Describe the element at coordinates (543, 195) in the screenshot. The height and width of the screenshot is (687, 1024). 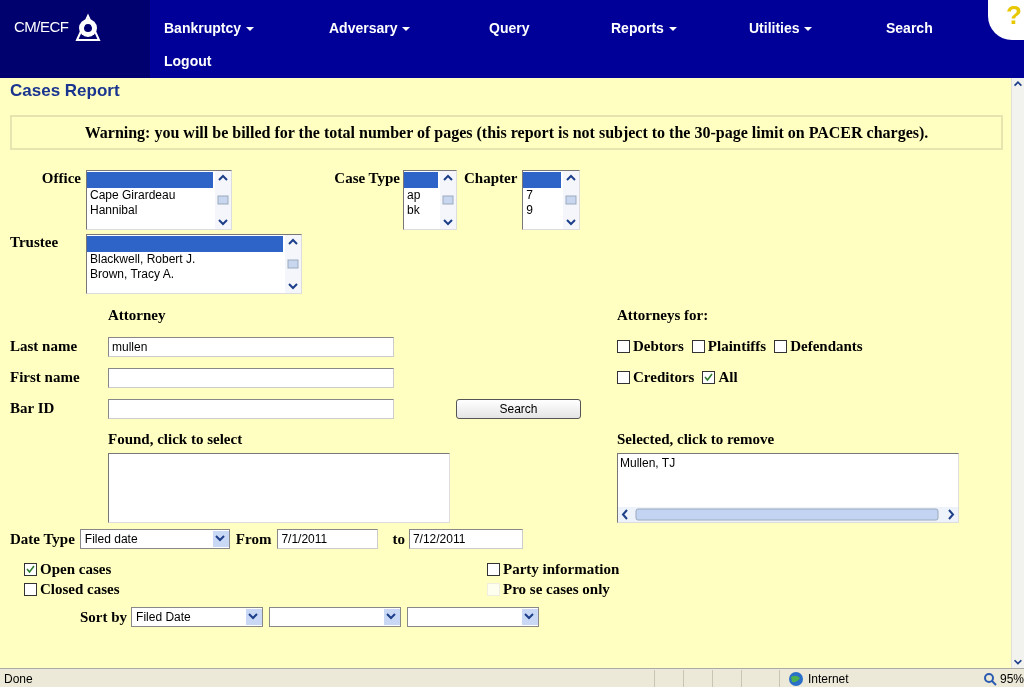
I see `list-option: 7` at that location.